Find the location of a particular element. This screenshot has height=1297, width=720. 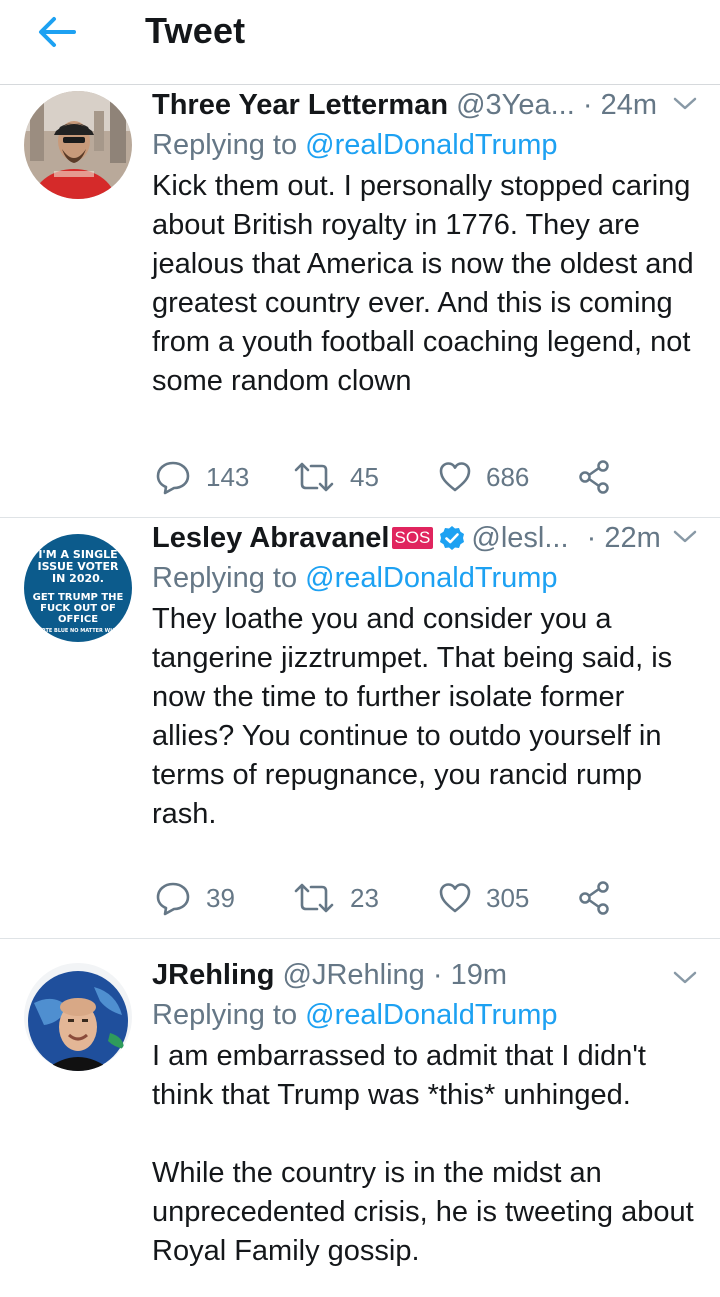

like-count: 686 is located at coordinates (508, 476).